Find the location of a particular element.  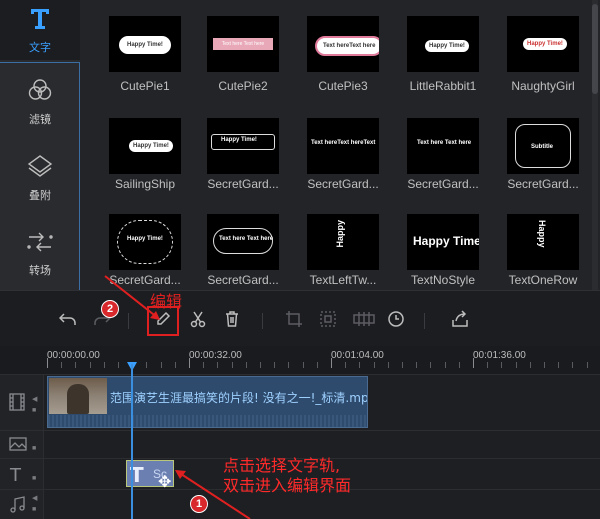

thumb-caption: Happy is located at coordinates (542, 234).